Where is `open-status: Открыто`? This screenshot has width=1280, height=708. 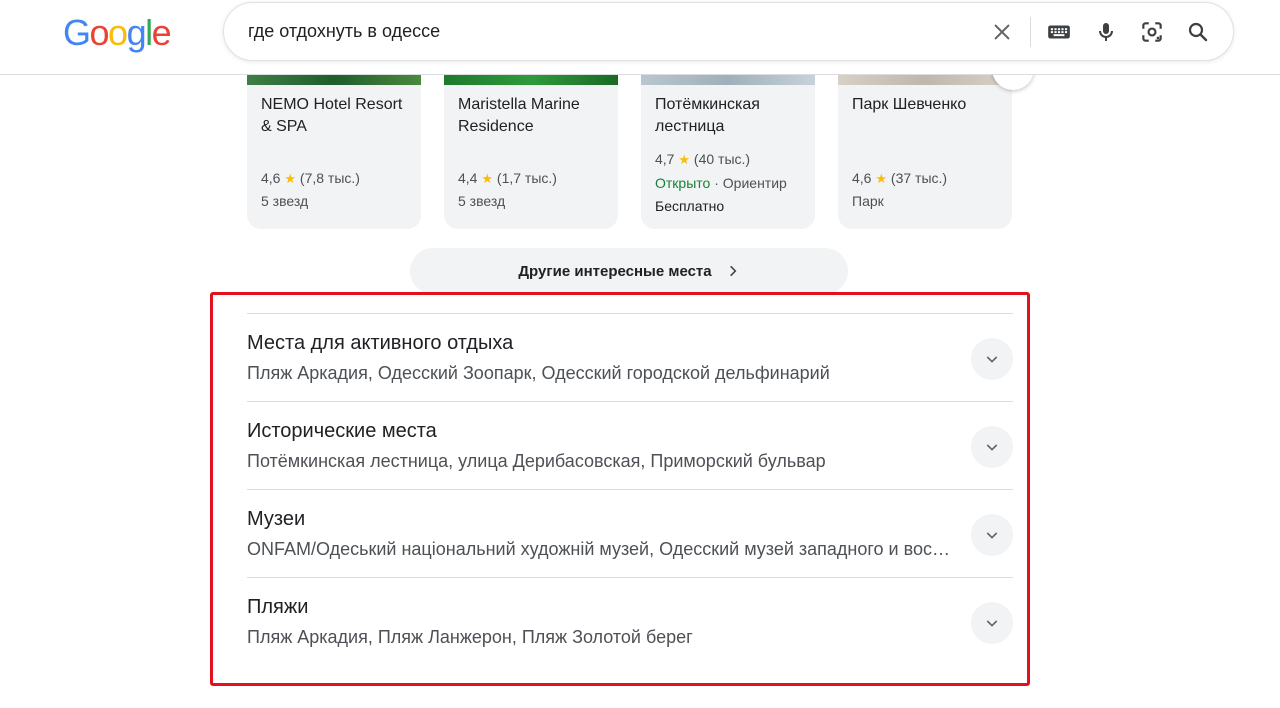 open-status: Открыто is located at coordinates (683, 183).